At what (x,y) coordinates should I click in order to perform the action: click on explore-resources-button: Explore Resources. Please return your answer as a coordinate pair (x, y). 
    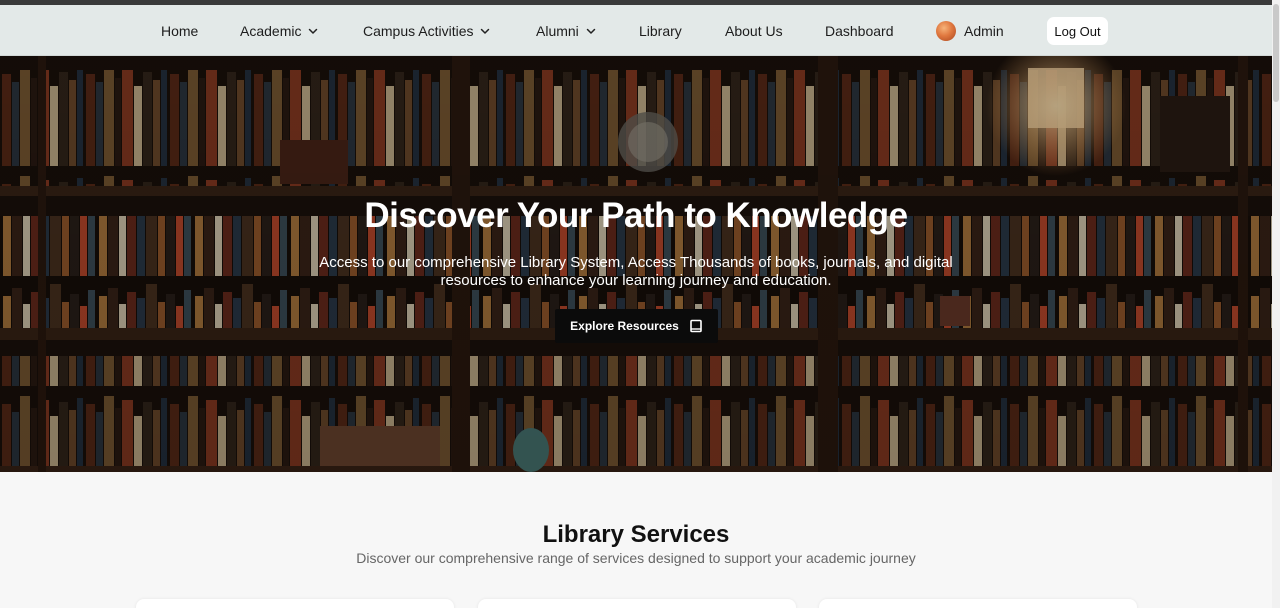
    Looking at the image, I should click on (636, 326).